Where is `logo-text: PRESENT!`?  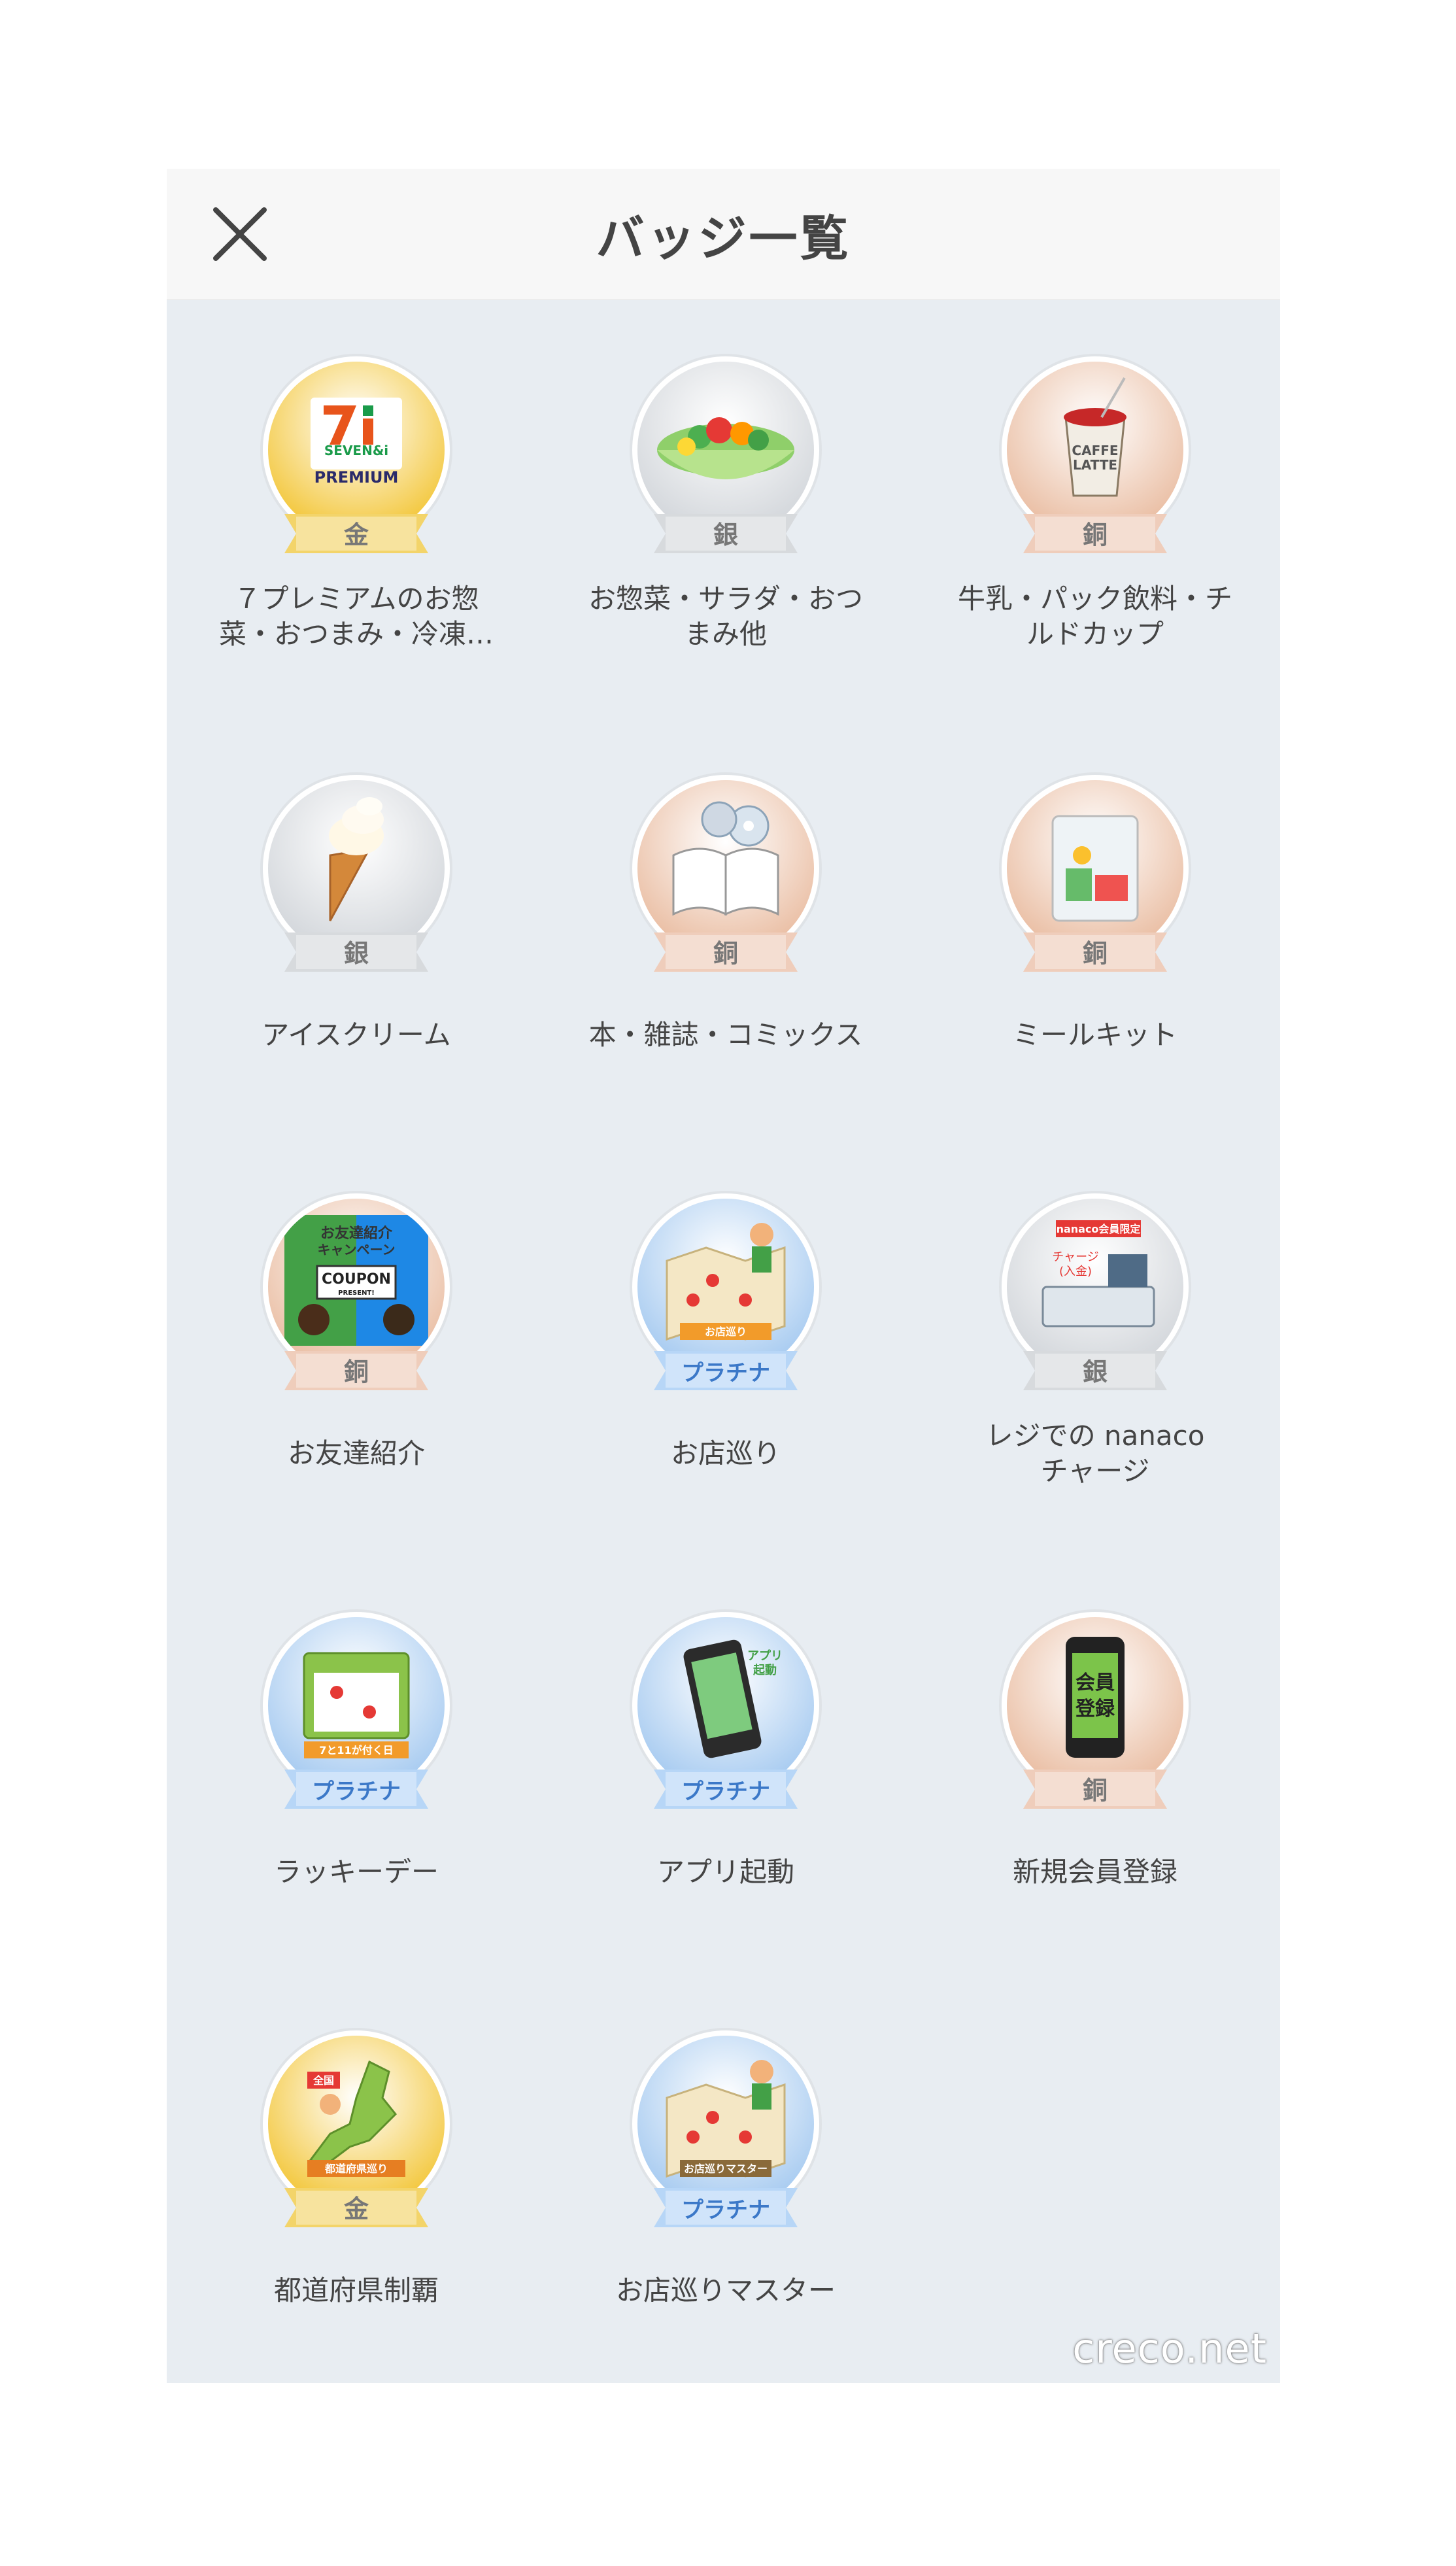
logo-text: PRESENT! is located at coordinates (356, 1293).